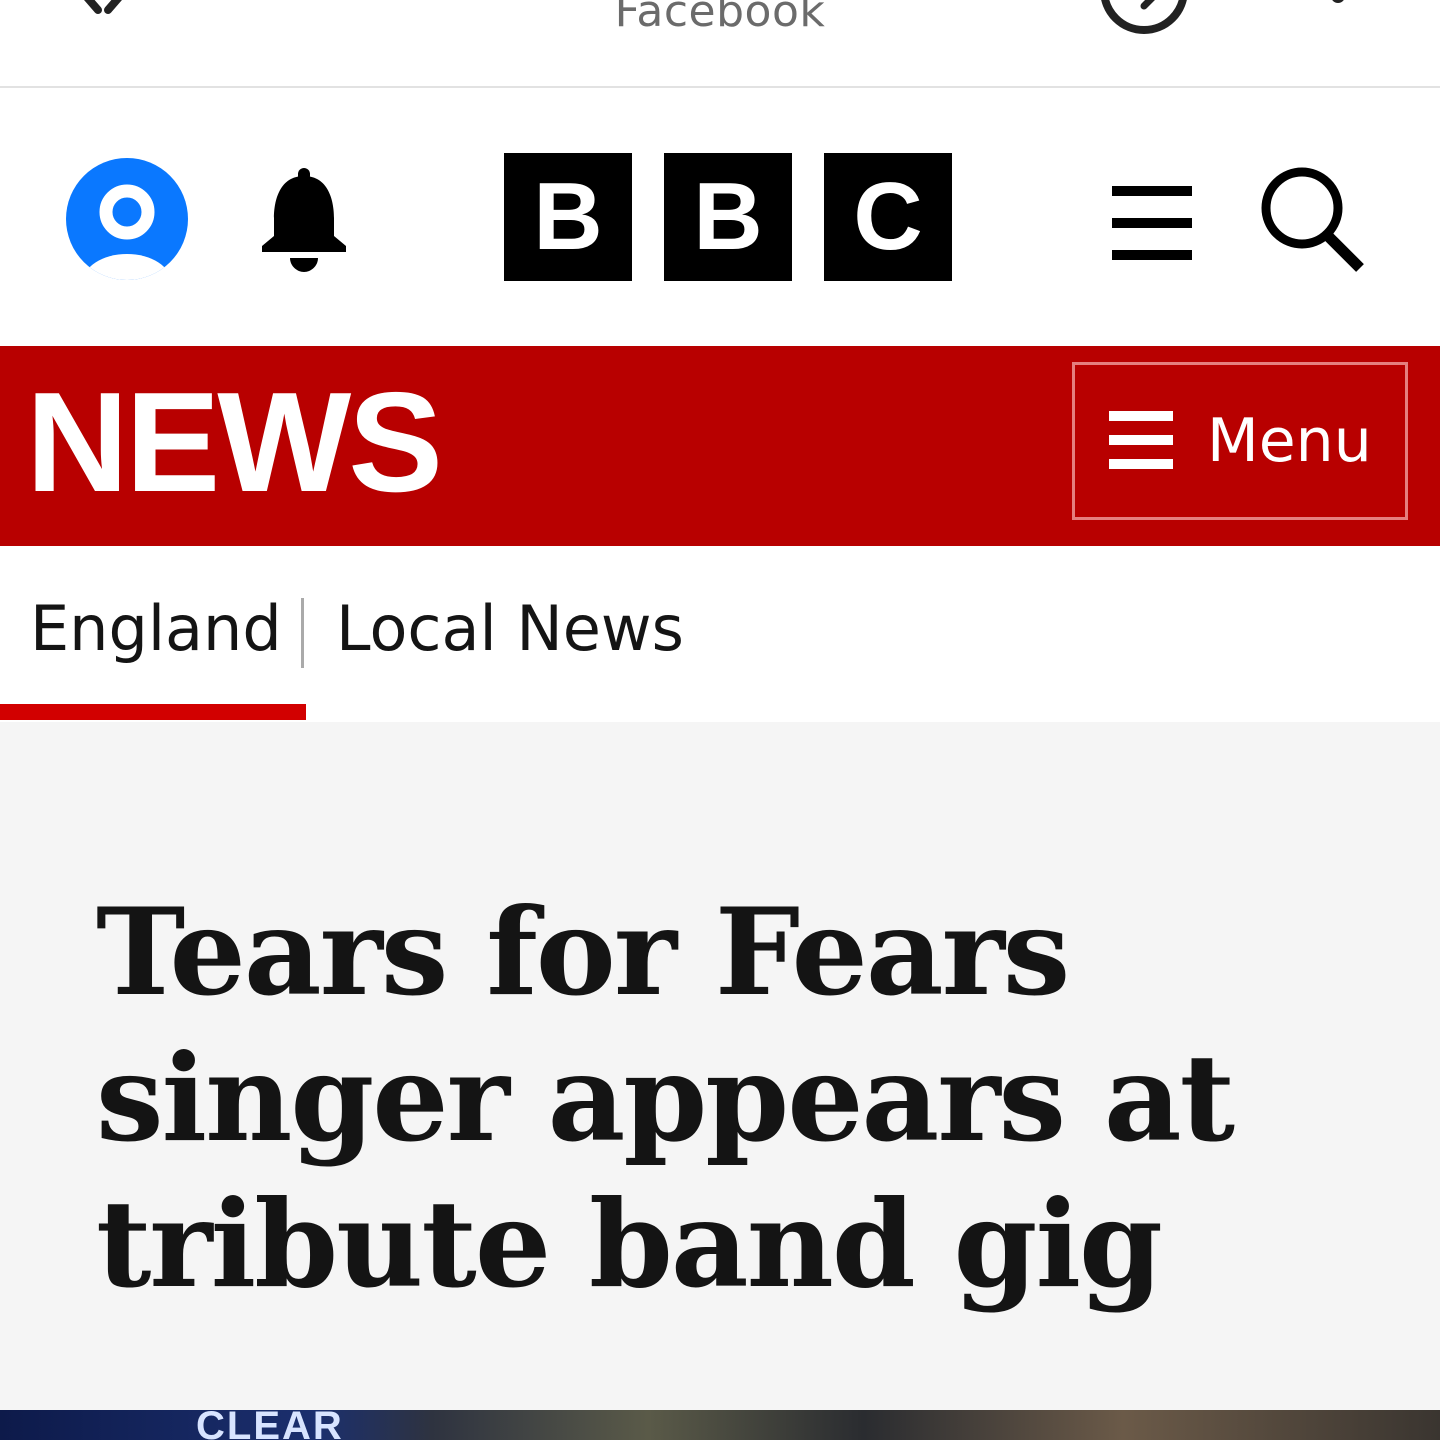 Image resolution: width=1440 pixels, height=1440 pixels. I want to click on nav-divider, so click(302, 633).